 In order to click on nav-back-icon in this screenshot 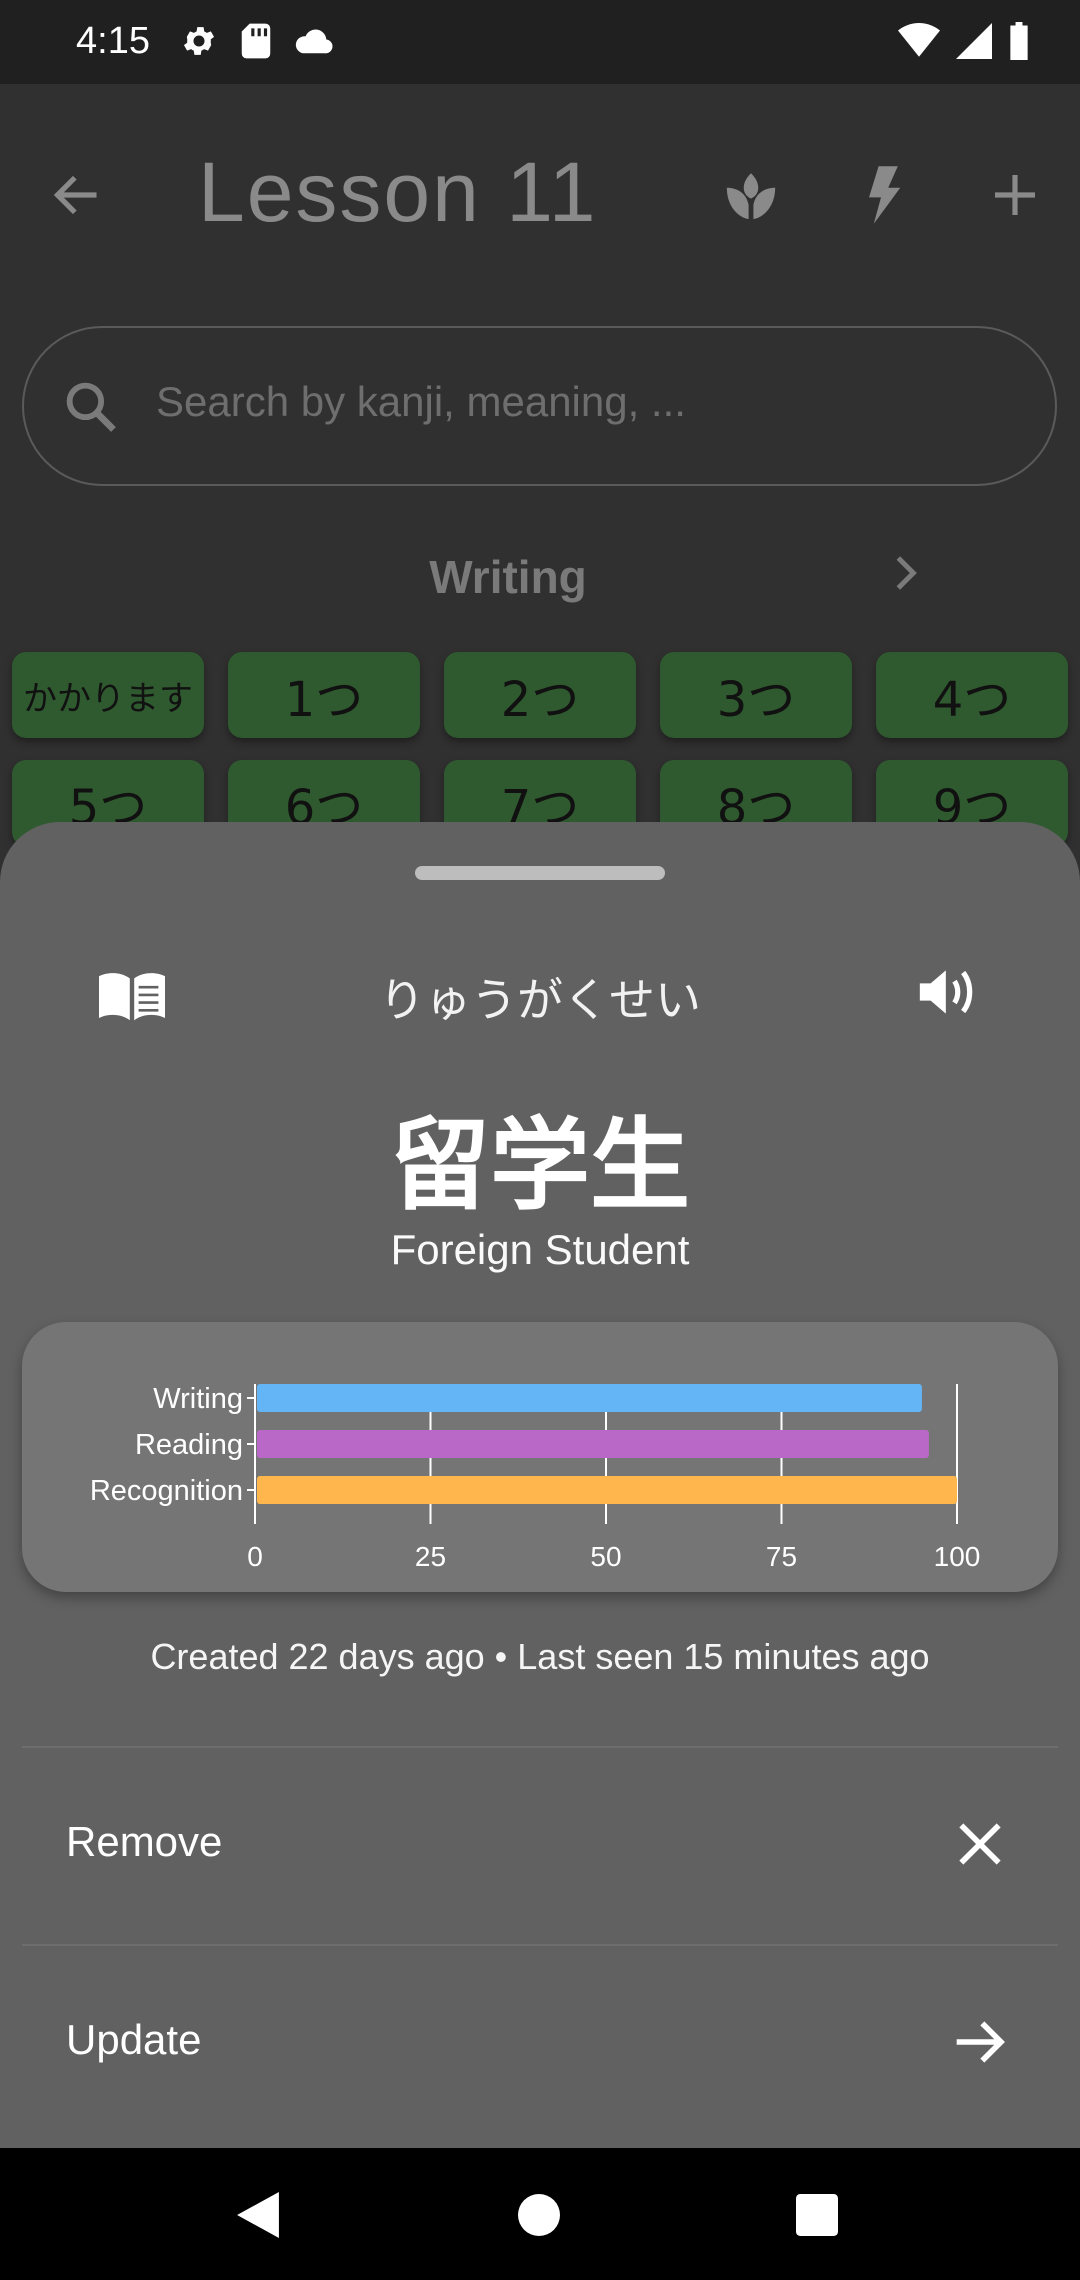, I will do `click(258, 2215)`.